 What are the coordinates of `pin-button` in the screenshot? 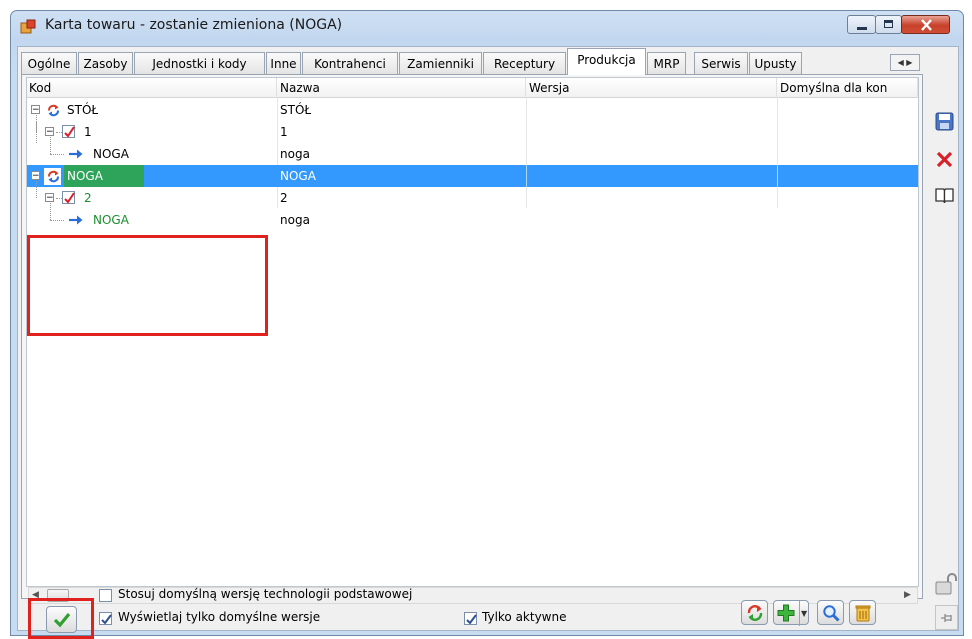 It's located at (946, 617).